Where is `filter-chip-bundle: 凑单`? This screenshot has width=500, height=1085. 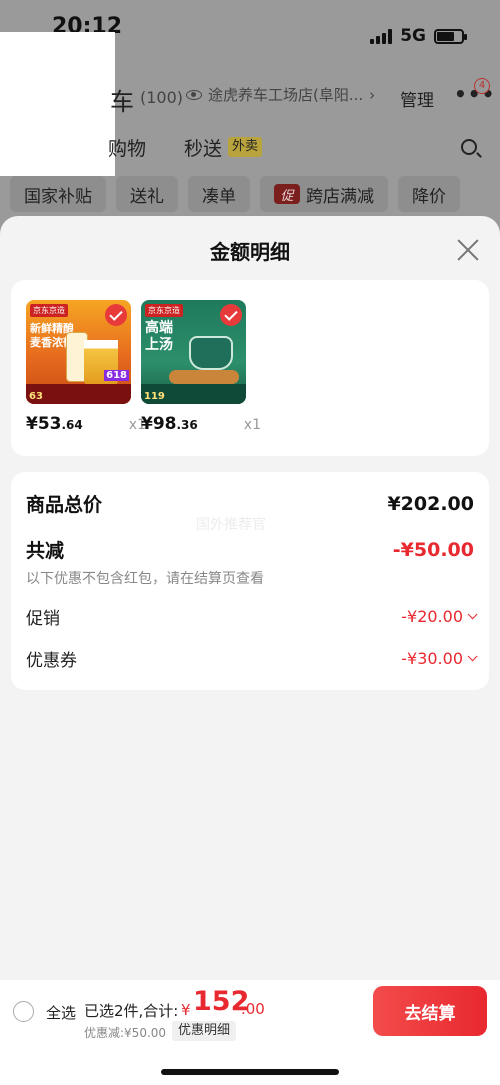 filter-chip-bundle: 凑单 is located at coordinates (219, 194).